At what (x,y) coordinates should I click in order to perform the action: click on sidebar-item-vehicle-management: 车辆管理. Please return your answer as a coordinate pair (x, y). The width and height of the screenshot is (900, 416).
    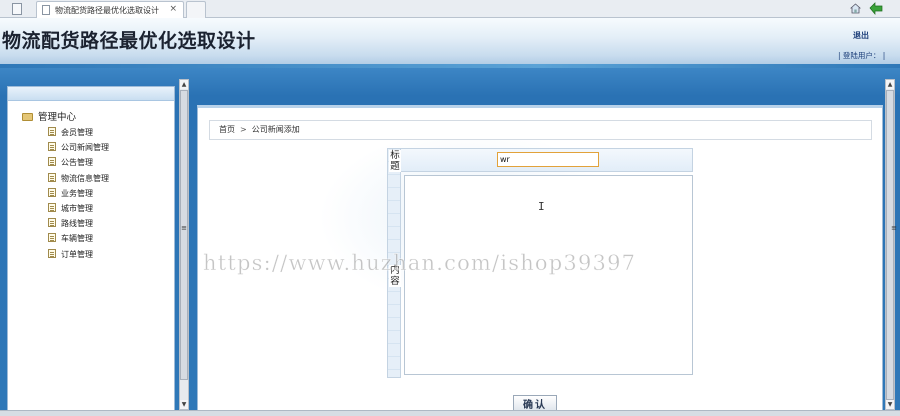
    Looking at the image, I should click on (78, 238).